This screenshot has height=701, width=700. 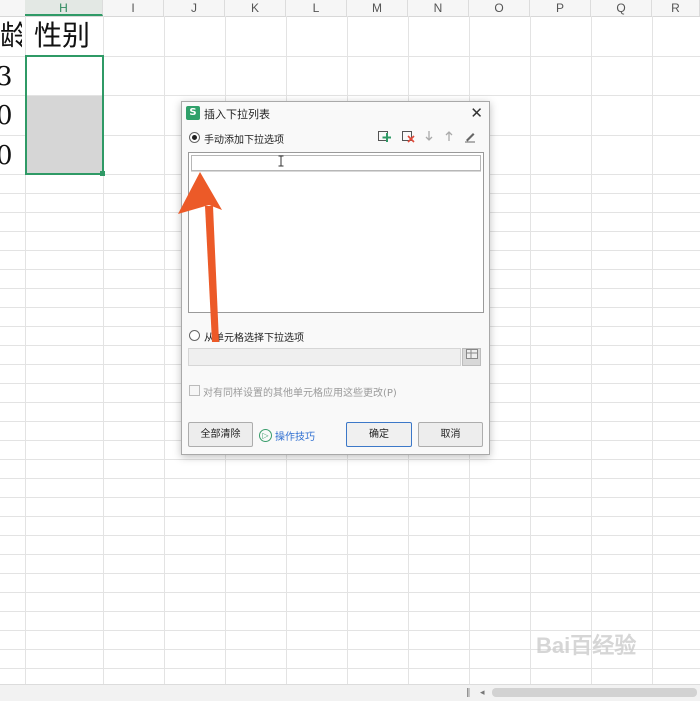 I want to click on radio-from-range-label: 从单元格选择下拉选项, so click(x=254, y=338).